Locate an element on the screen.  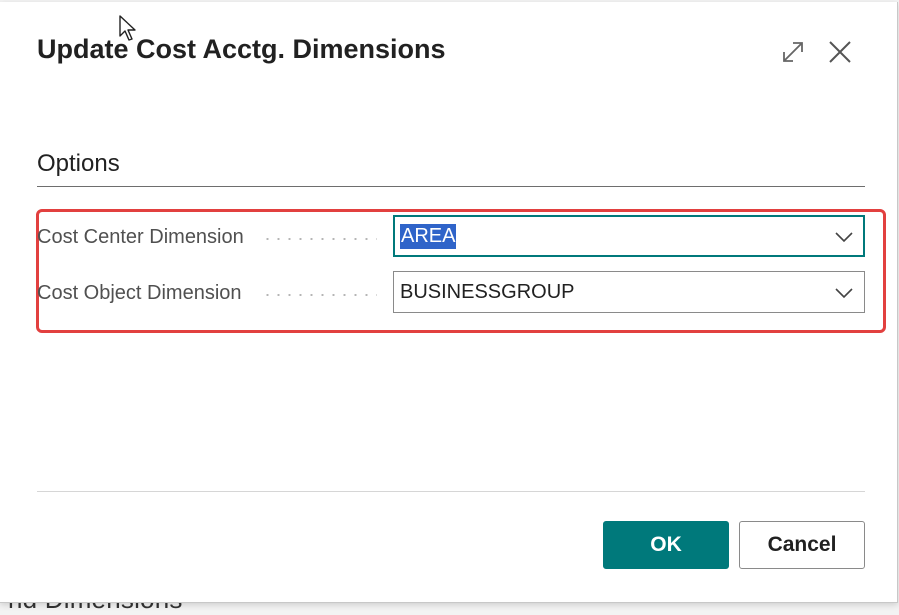
close-button is located at coordinates (840, 52).